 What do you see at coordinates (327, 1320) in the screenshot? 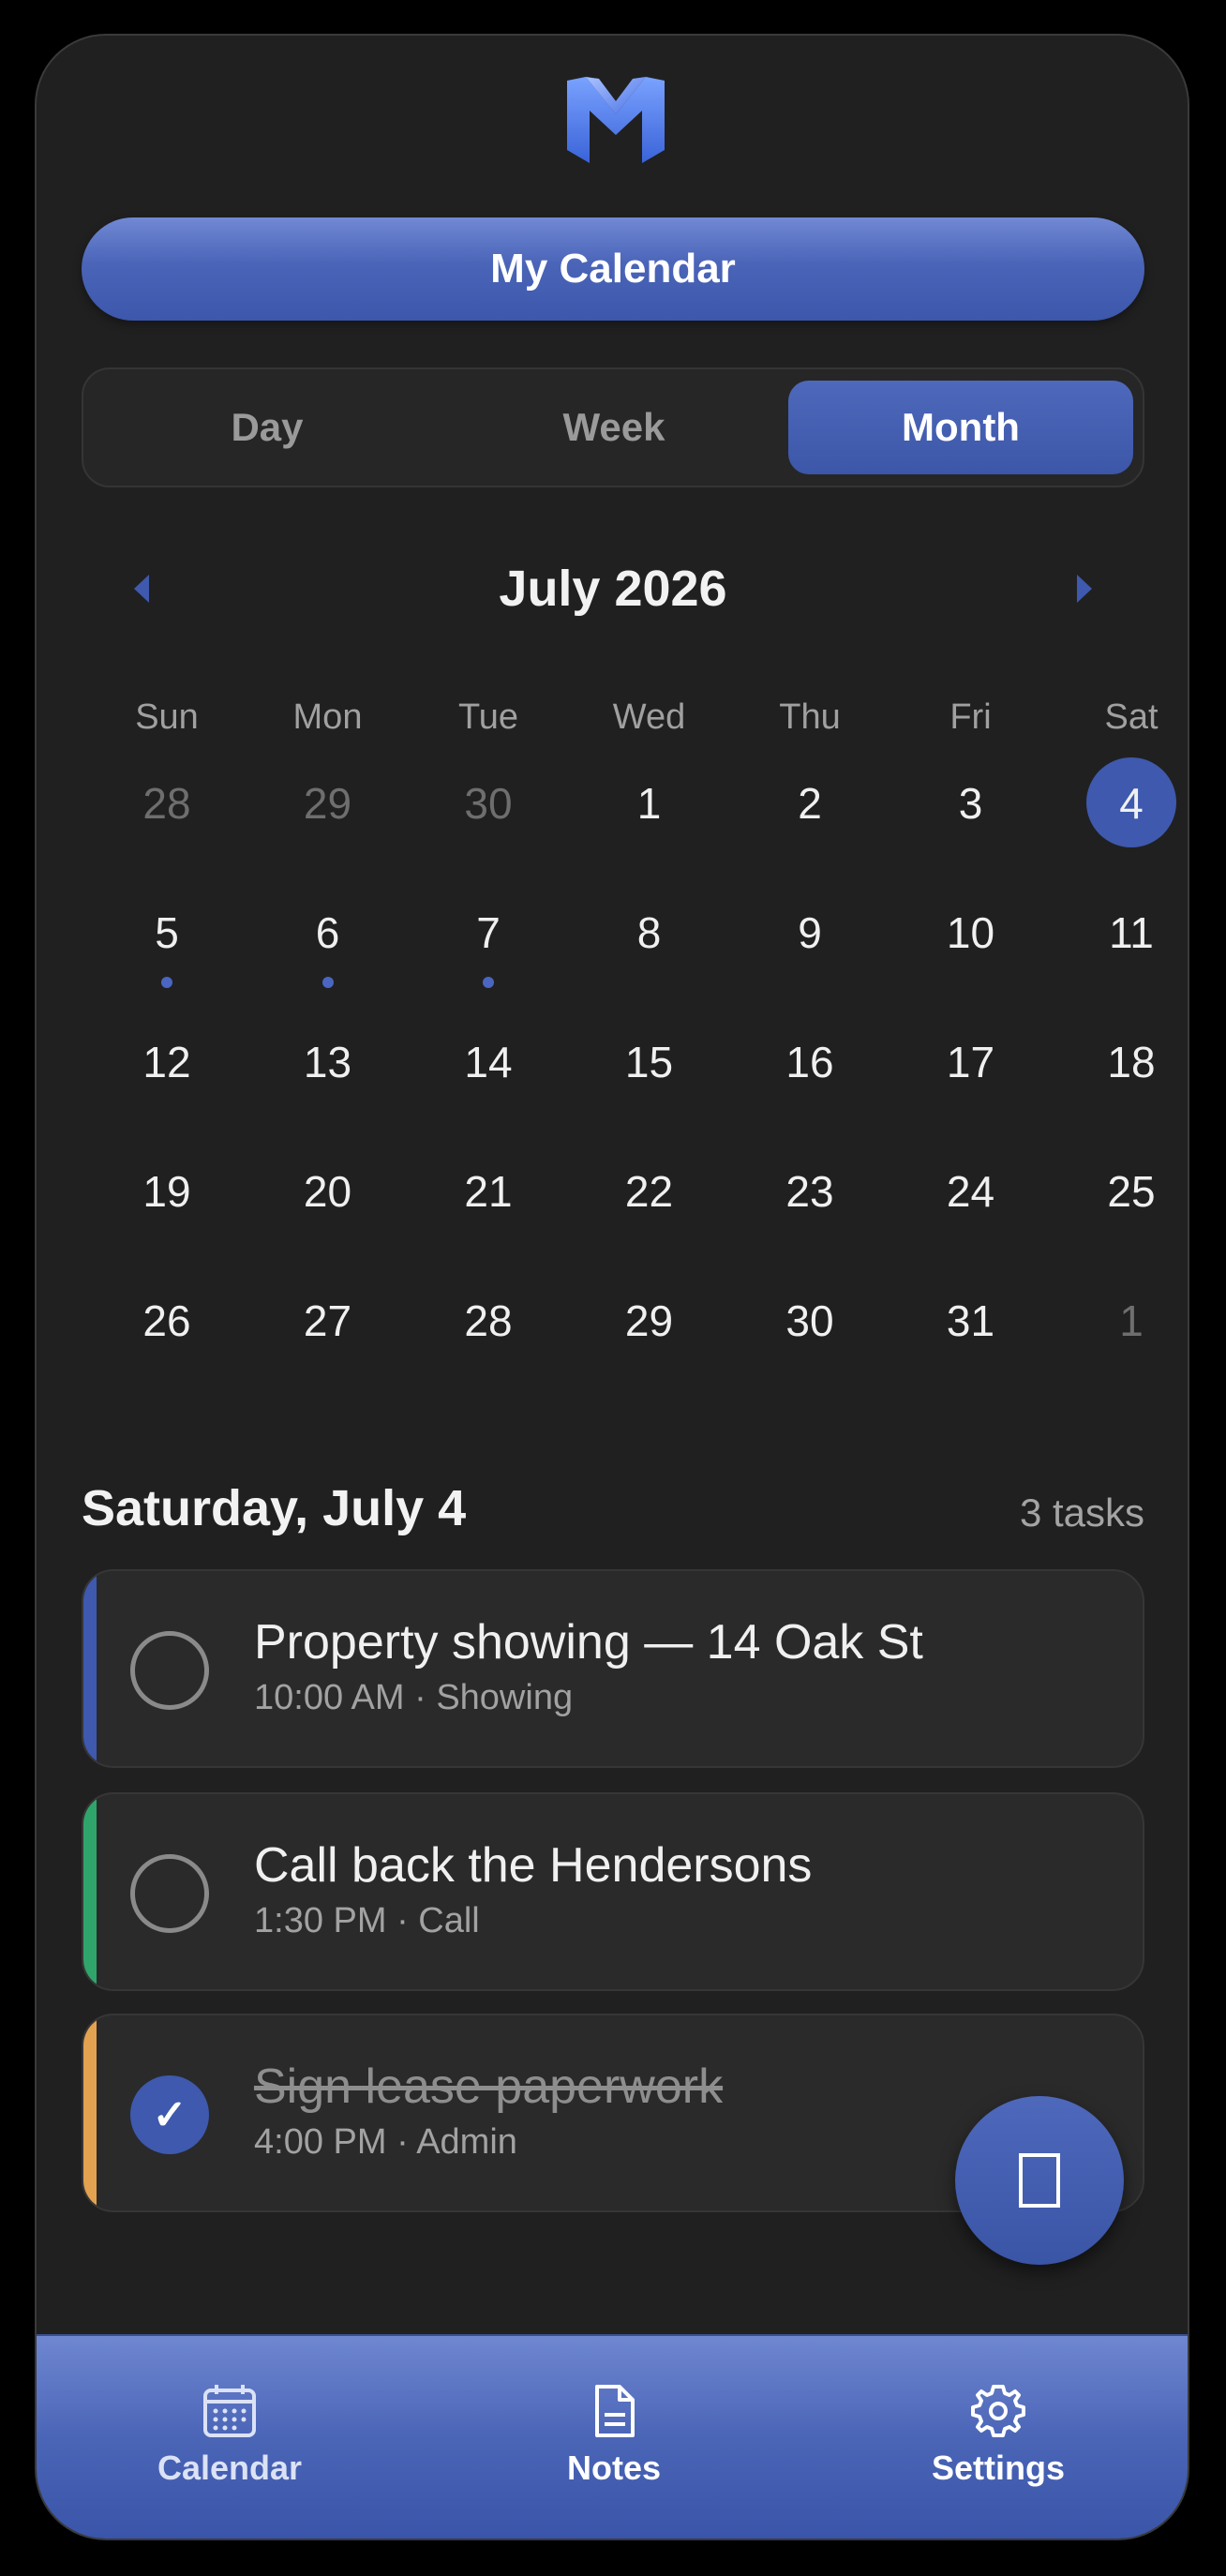
I see `calendar-day-number: 27` at bounding box center [327, 1320].